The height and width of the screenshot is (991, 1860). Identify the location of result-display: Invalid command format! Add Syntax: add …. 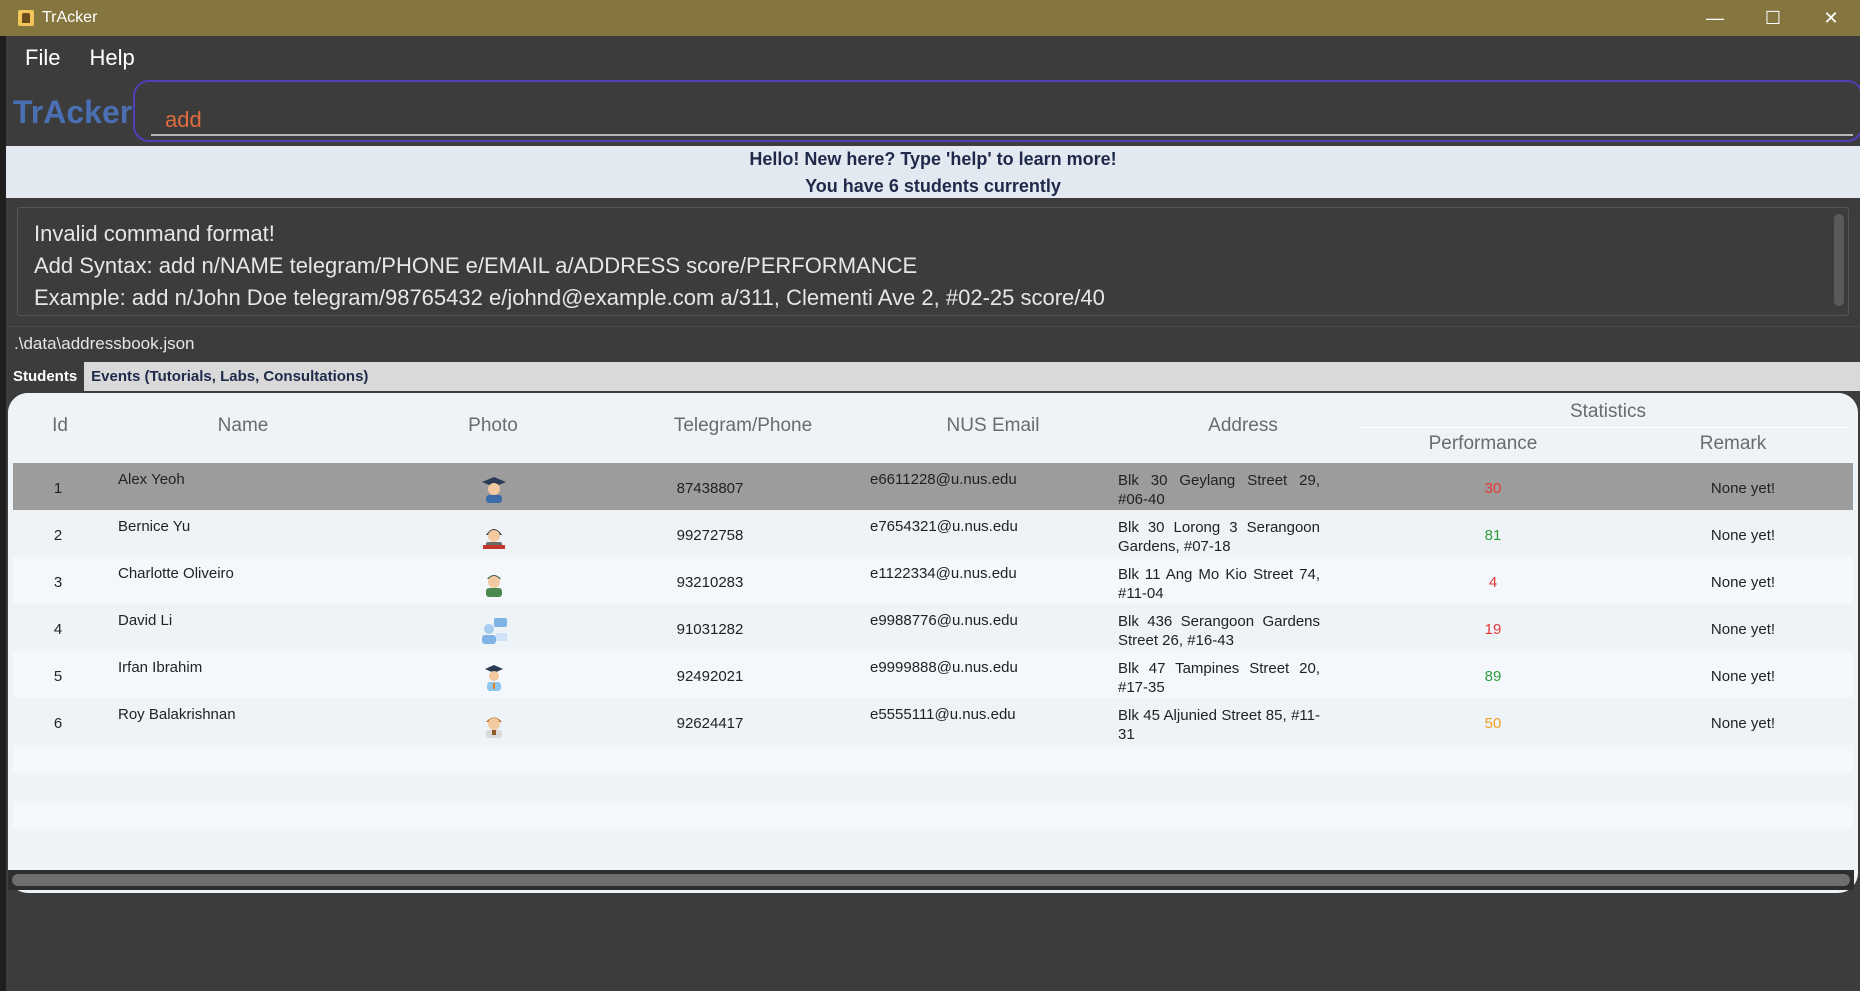
(933, 261).